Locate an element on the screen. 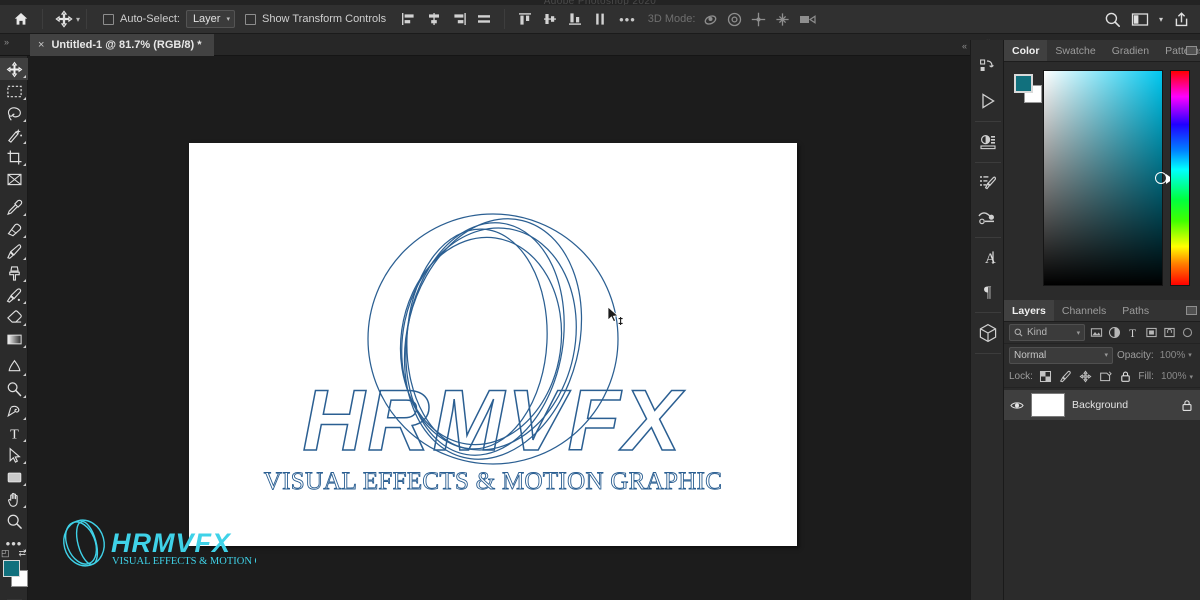  align-bottom-edges-button is located at coordinates (575, 19).